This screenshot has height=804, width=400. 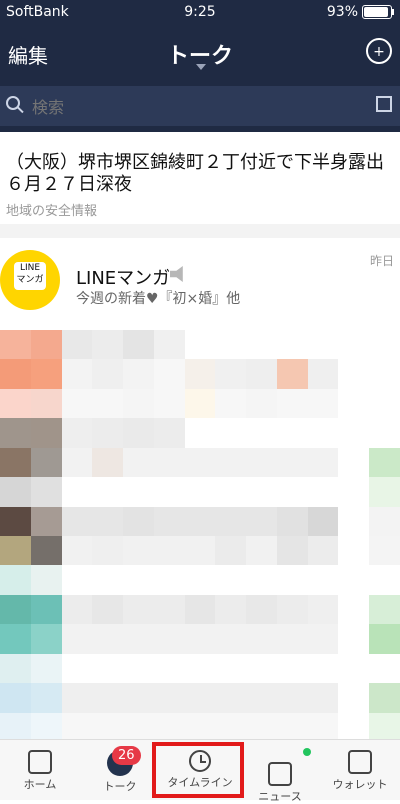 What do you see at coordinates (200, 13) in the screenshot?
I see `status-bar: SoftBank 9:25 93%` at bounding box center [200, 13].